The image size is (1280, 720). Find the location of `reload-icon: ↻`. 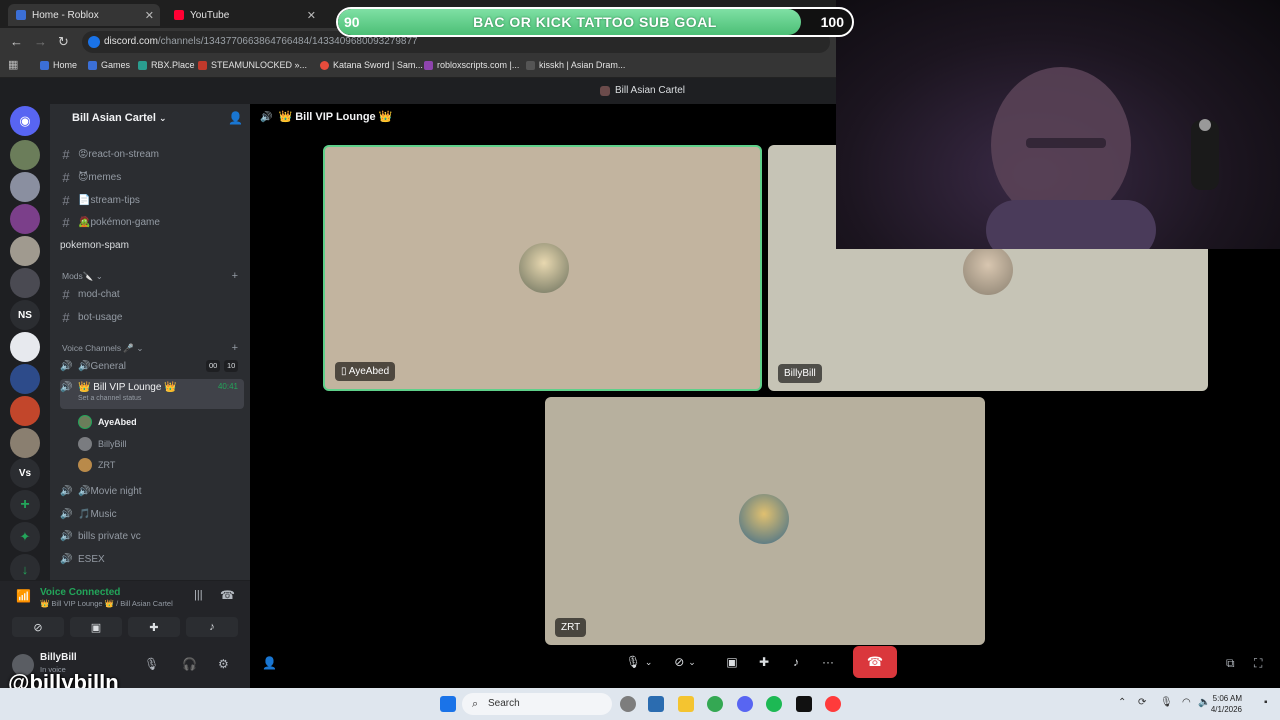

reload-icon: ↻ is located at coordinates (63, 42).